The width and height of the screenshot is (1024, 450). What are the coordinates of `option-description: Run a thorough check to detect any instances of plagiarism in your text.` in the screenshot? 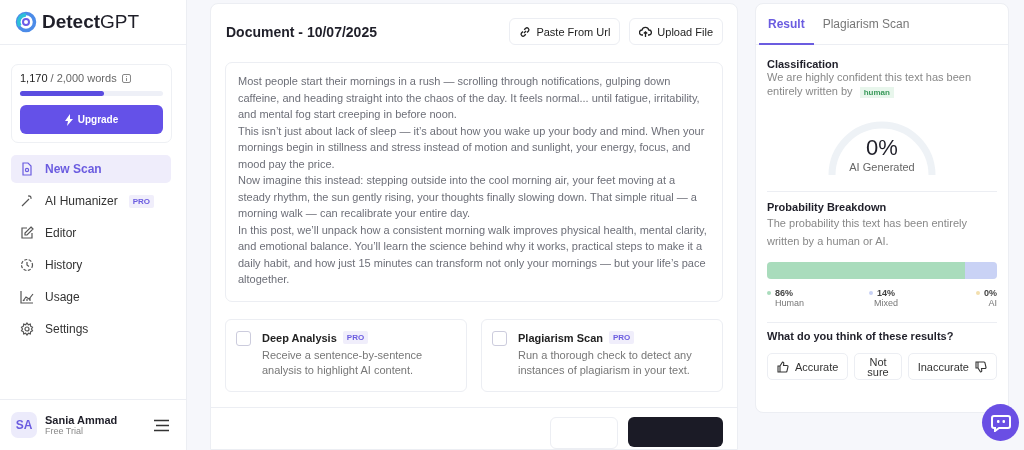 It's located at (605, 363).